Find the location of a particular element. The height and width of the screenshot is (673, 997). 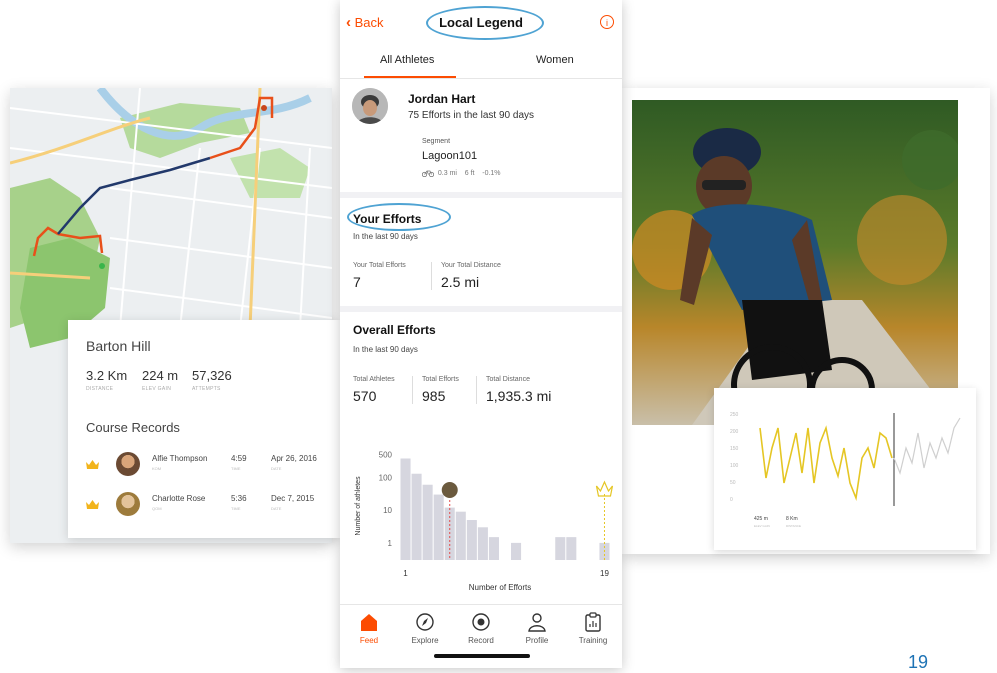

svg-text: 8 Km is located at coordinates (792, 519).